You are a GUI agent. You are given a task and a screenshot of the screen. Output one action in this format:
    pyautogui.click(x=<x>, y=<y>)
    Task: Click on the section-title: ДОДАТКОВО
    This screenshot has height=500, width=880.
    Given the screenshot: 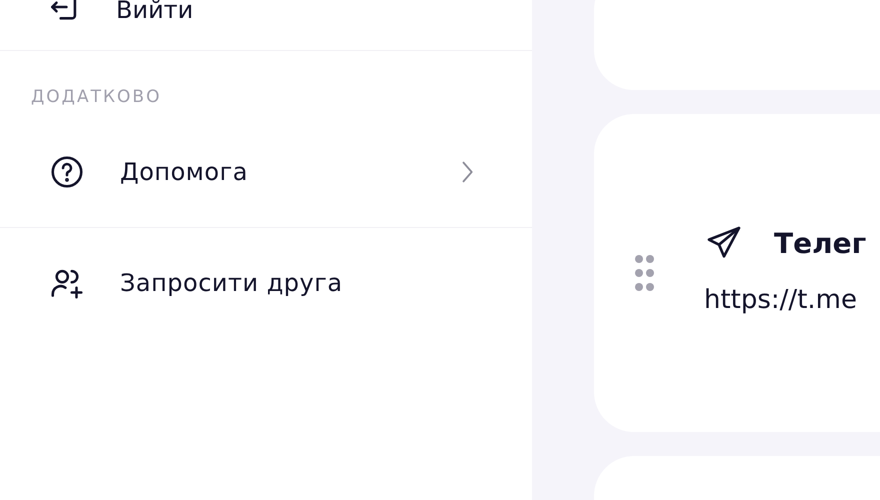 What is the action you would take?
    pyautogui.click(x=96, y=97)
    